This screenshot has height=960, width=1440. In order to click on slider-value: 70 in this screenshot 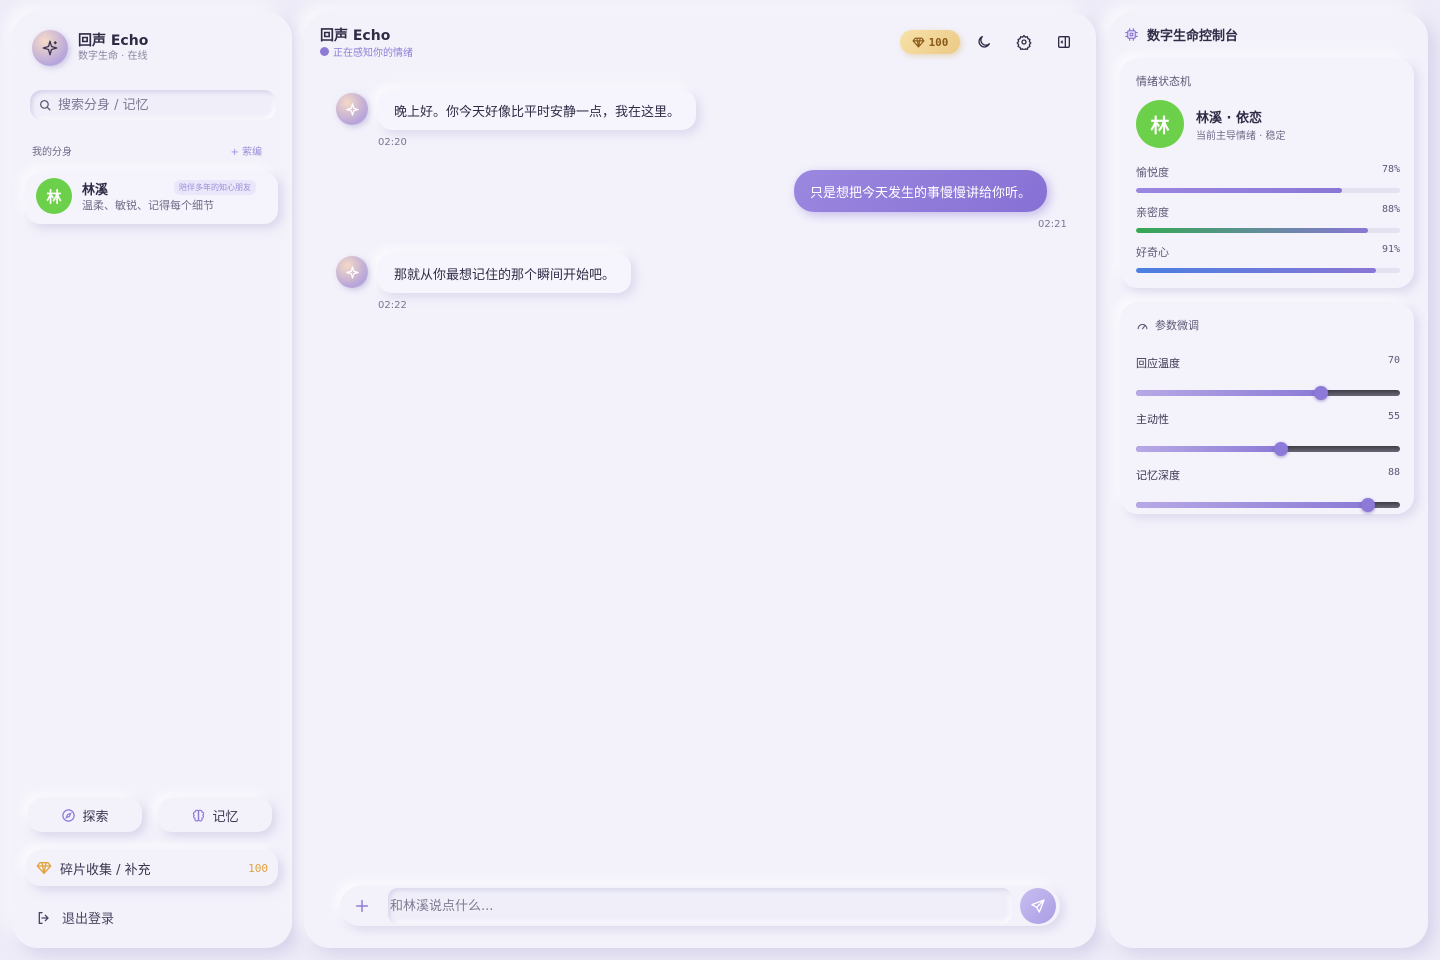, I will do `click(1393, 360)`.